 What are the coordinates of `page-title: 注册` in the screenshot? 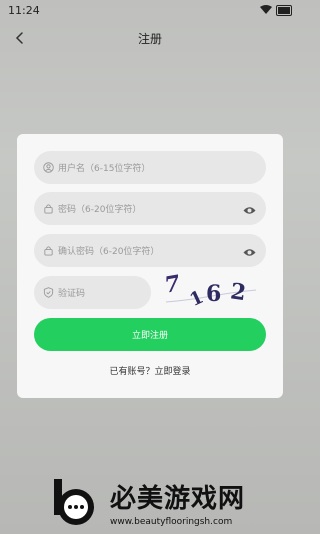 It's located at (149, 39).